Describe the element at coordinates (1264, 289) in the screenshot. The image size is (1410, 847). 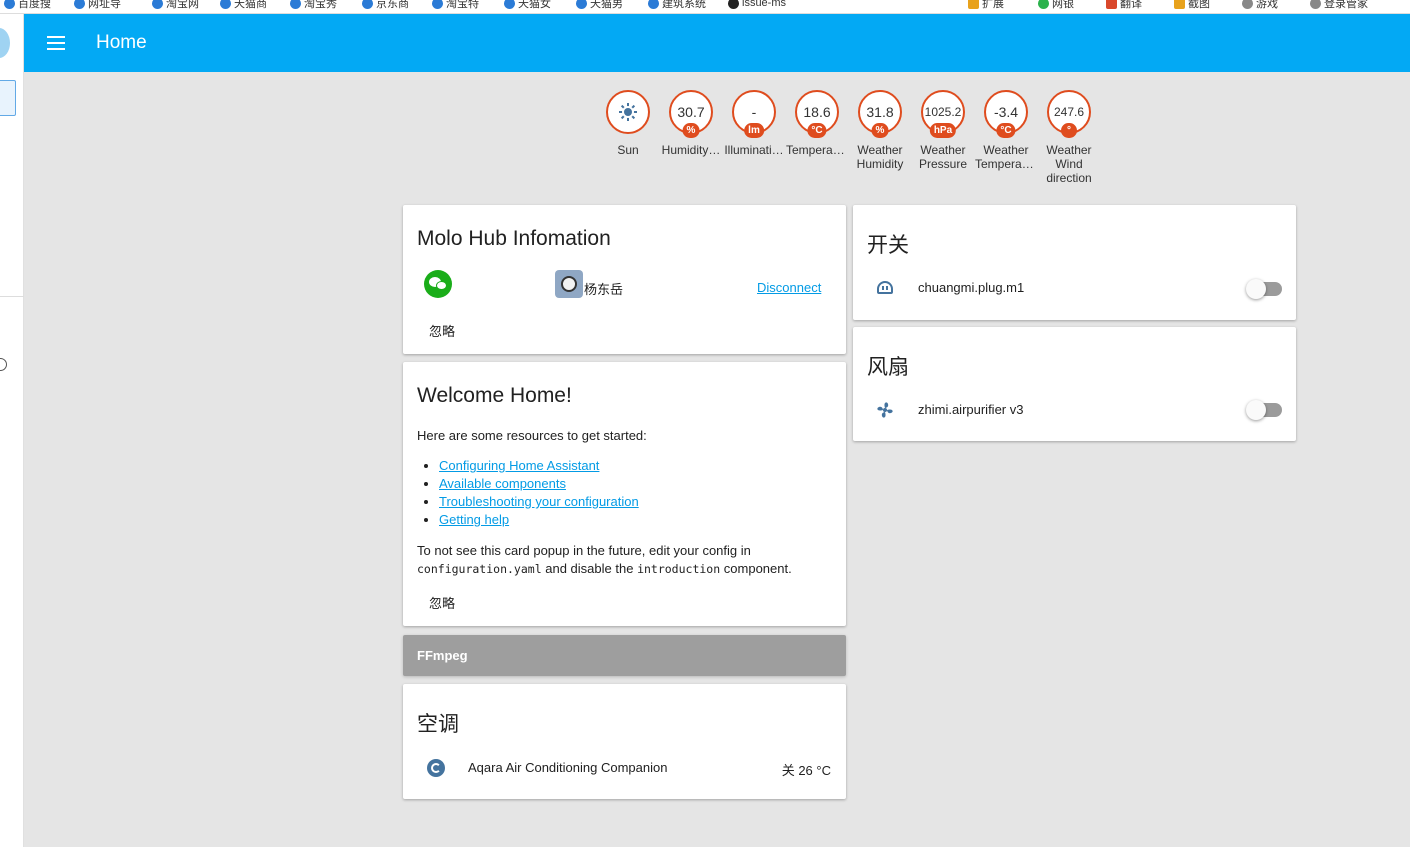
I see `switch-toggle` at that location.